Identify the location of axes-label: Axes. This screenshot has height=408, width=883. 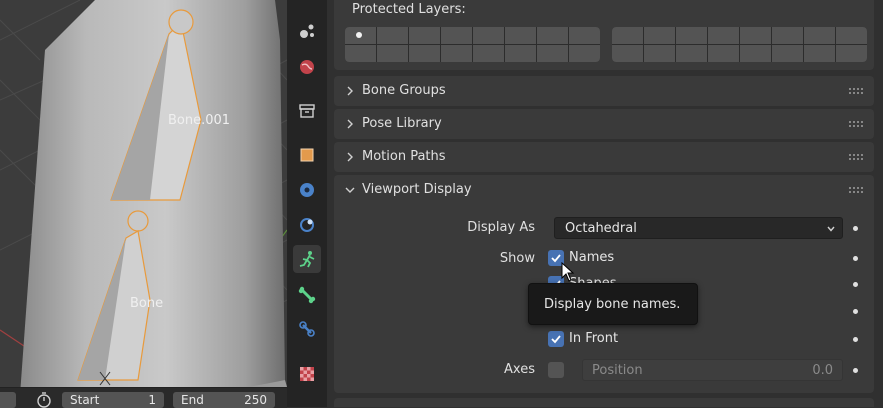
(519, 369).